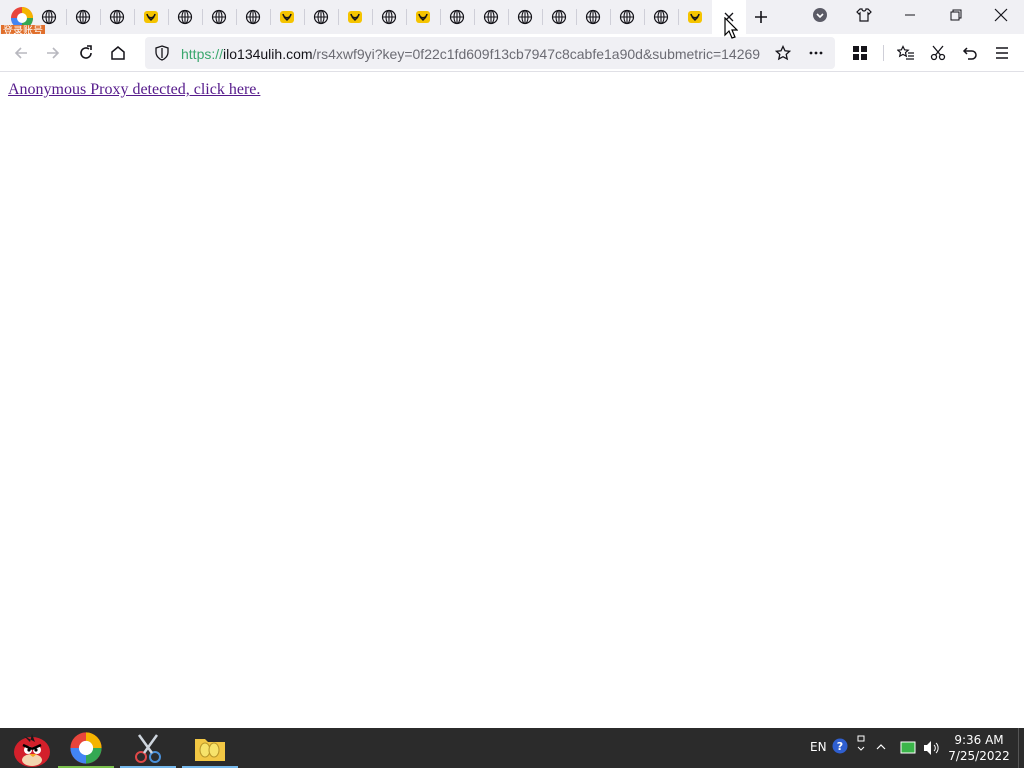 The width and height of the screenshot is (1024, 768). Describe the element at coordinates (979, 740) in the screenshot. I see `clock-time: 9:36 AM` at that location.